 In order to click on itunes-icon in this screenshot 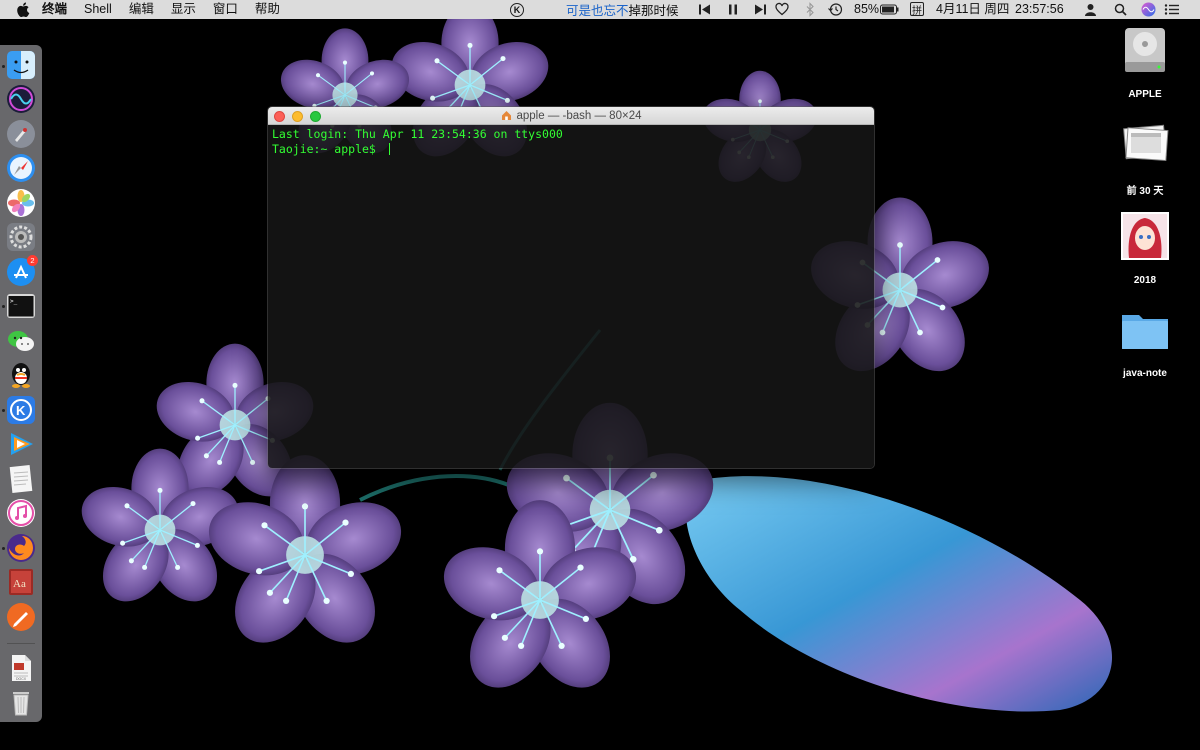, I will do `click(21, 513)`.